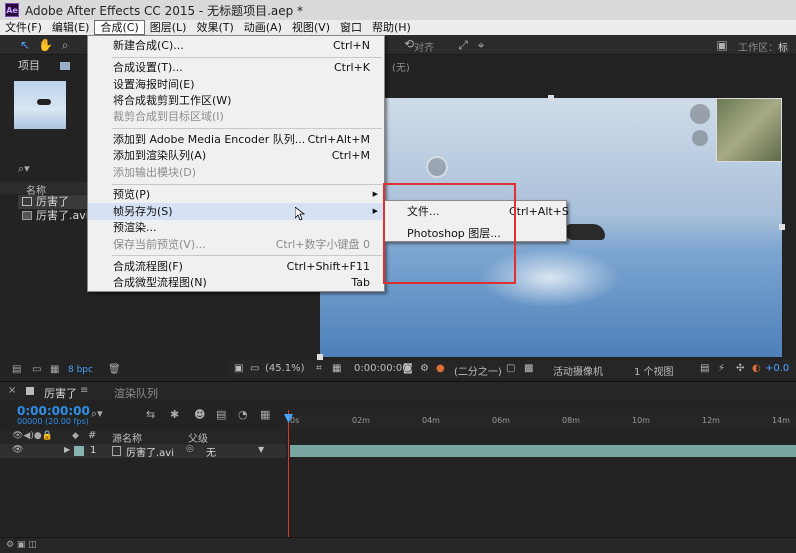 The height and width of the screenshot is (553, 796). What do you see at coordinates (528, 368) in the screenshot?
I see `transparency-grid-icon: ▩` at bounding box center [528, 368].